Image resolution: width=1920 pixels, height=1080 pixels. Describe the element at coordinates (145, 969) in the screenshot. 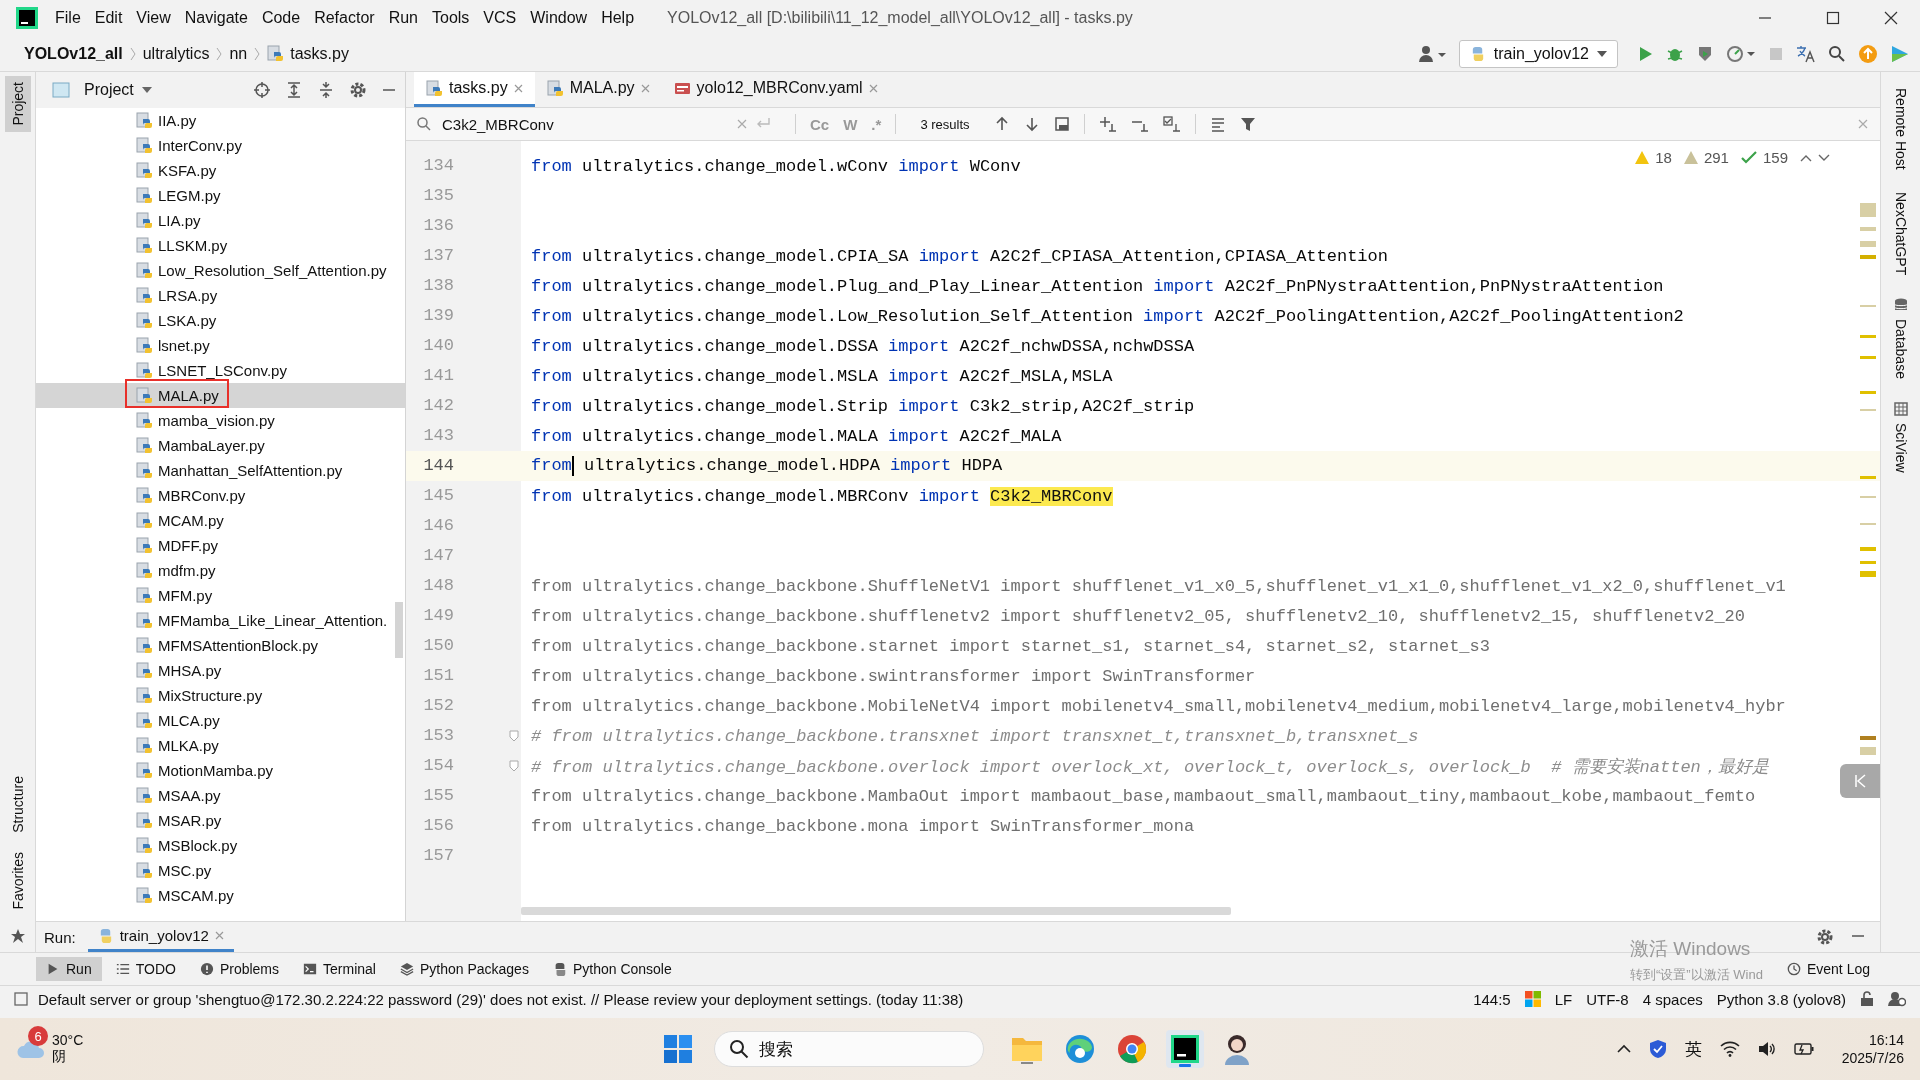

I see `tool-window-tab: TODO` at that location.